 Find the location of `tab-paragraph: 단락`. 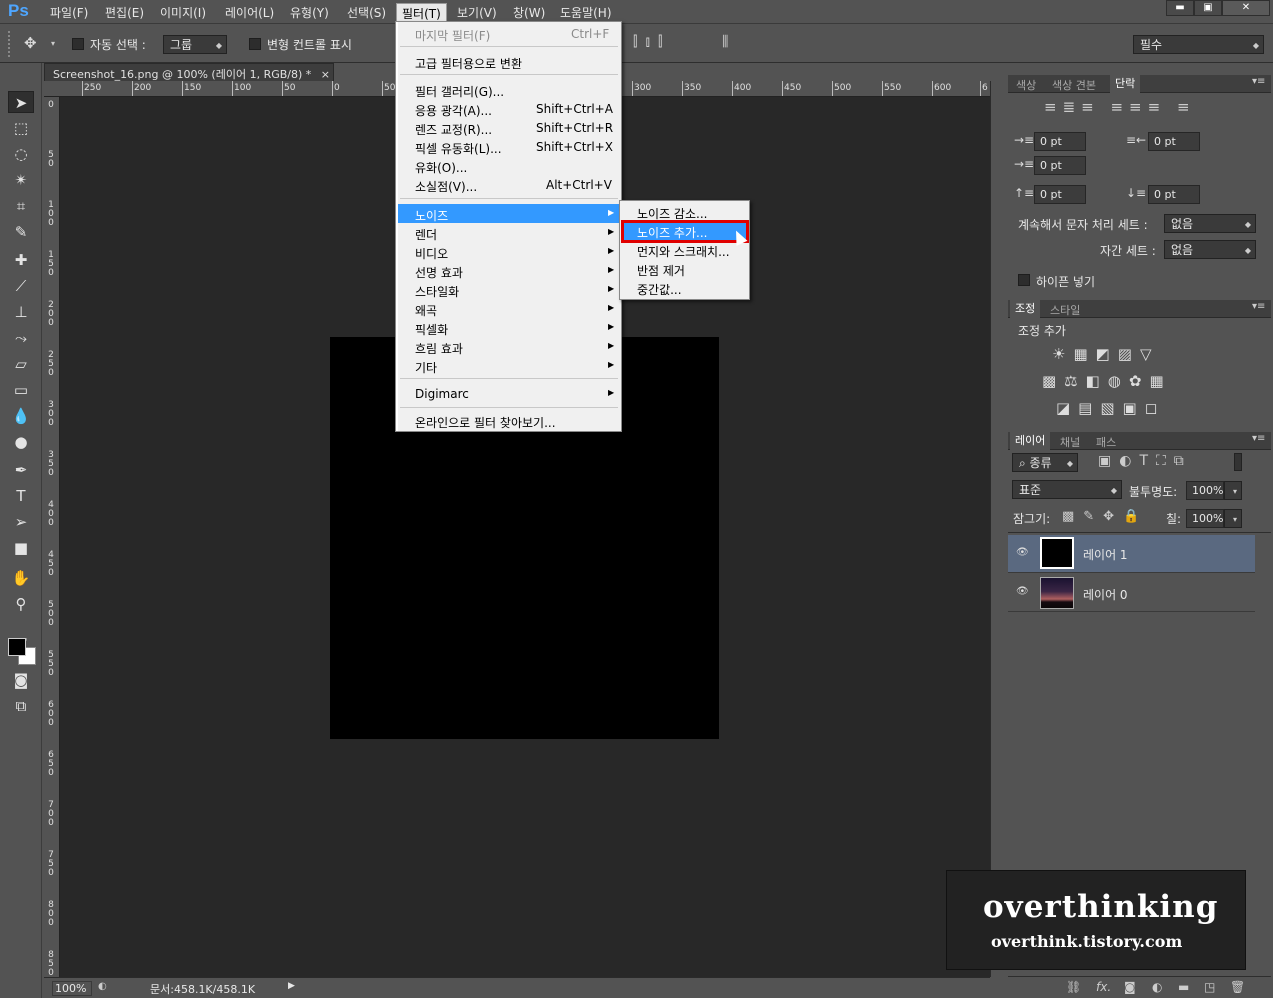

tab-paragraph: 단락 is located at coordinates (1125, 84).